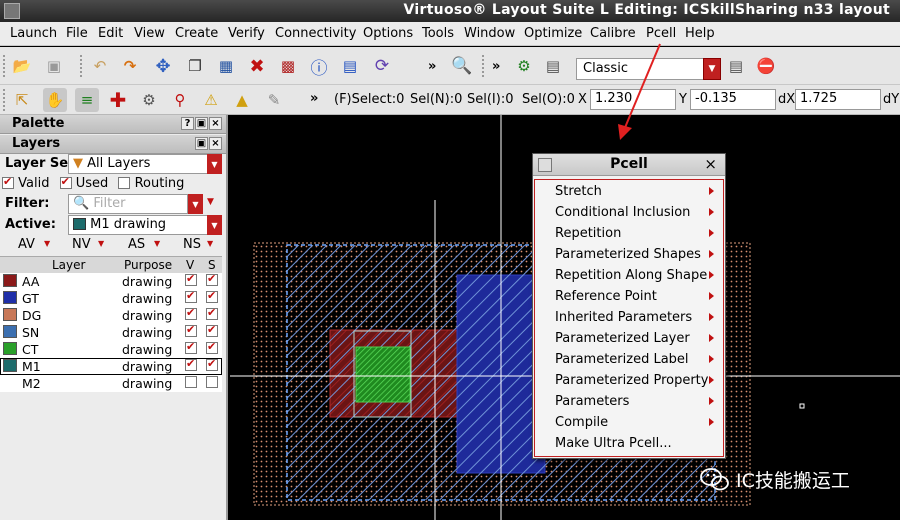 The height and width of the screenshot is (520, 900). What do you see at coordinates (582, 422) in the screenshot?
I see `pcell-menu-item-label: Compile` at bounding box center [582, 422].